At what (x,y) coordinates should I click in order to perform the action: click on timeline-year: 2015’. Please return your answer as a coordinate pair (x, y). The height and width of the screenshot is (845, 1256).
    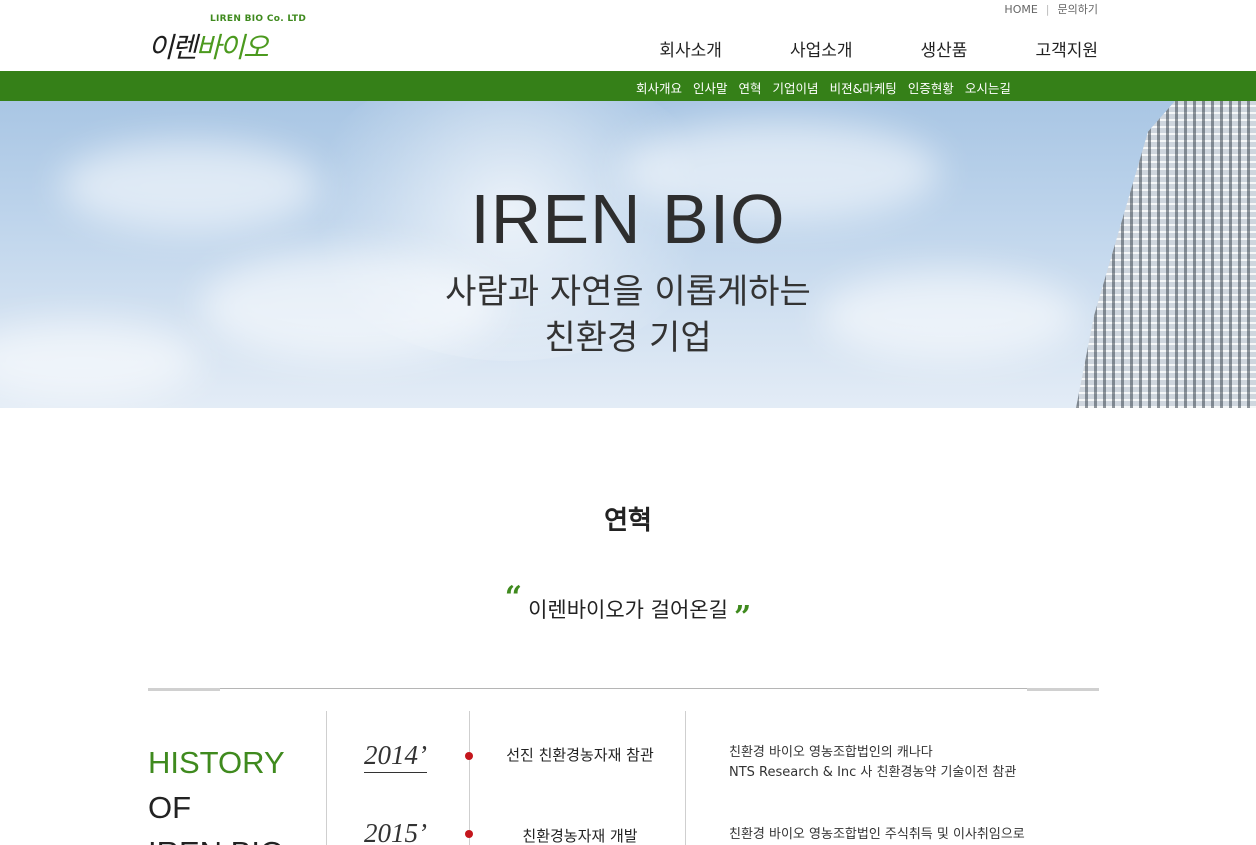
    Looking at the image, I should click on (395, 831).